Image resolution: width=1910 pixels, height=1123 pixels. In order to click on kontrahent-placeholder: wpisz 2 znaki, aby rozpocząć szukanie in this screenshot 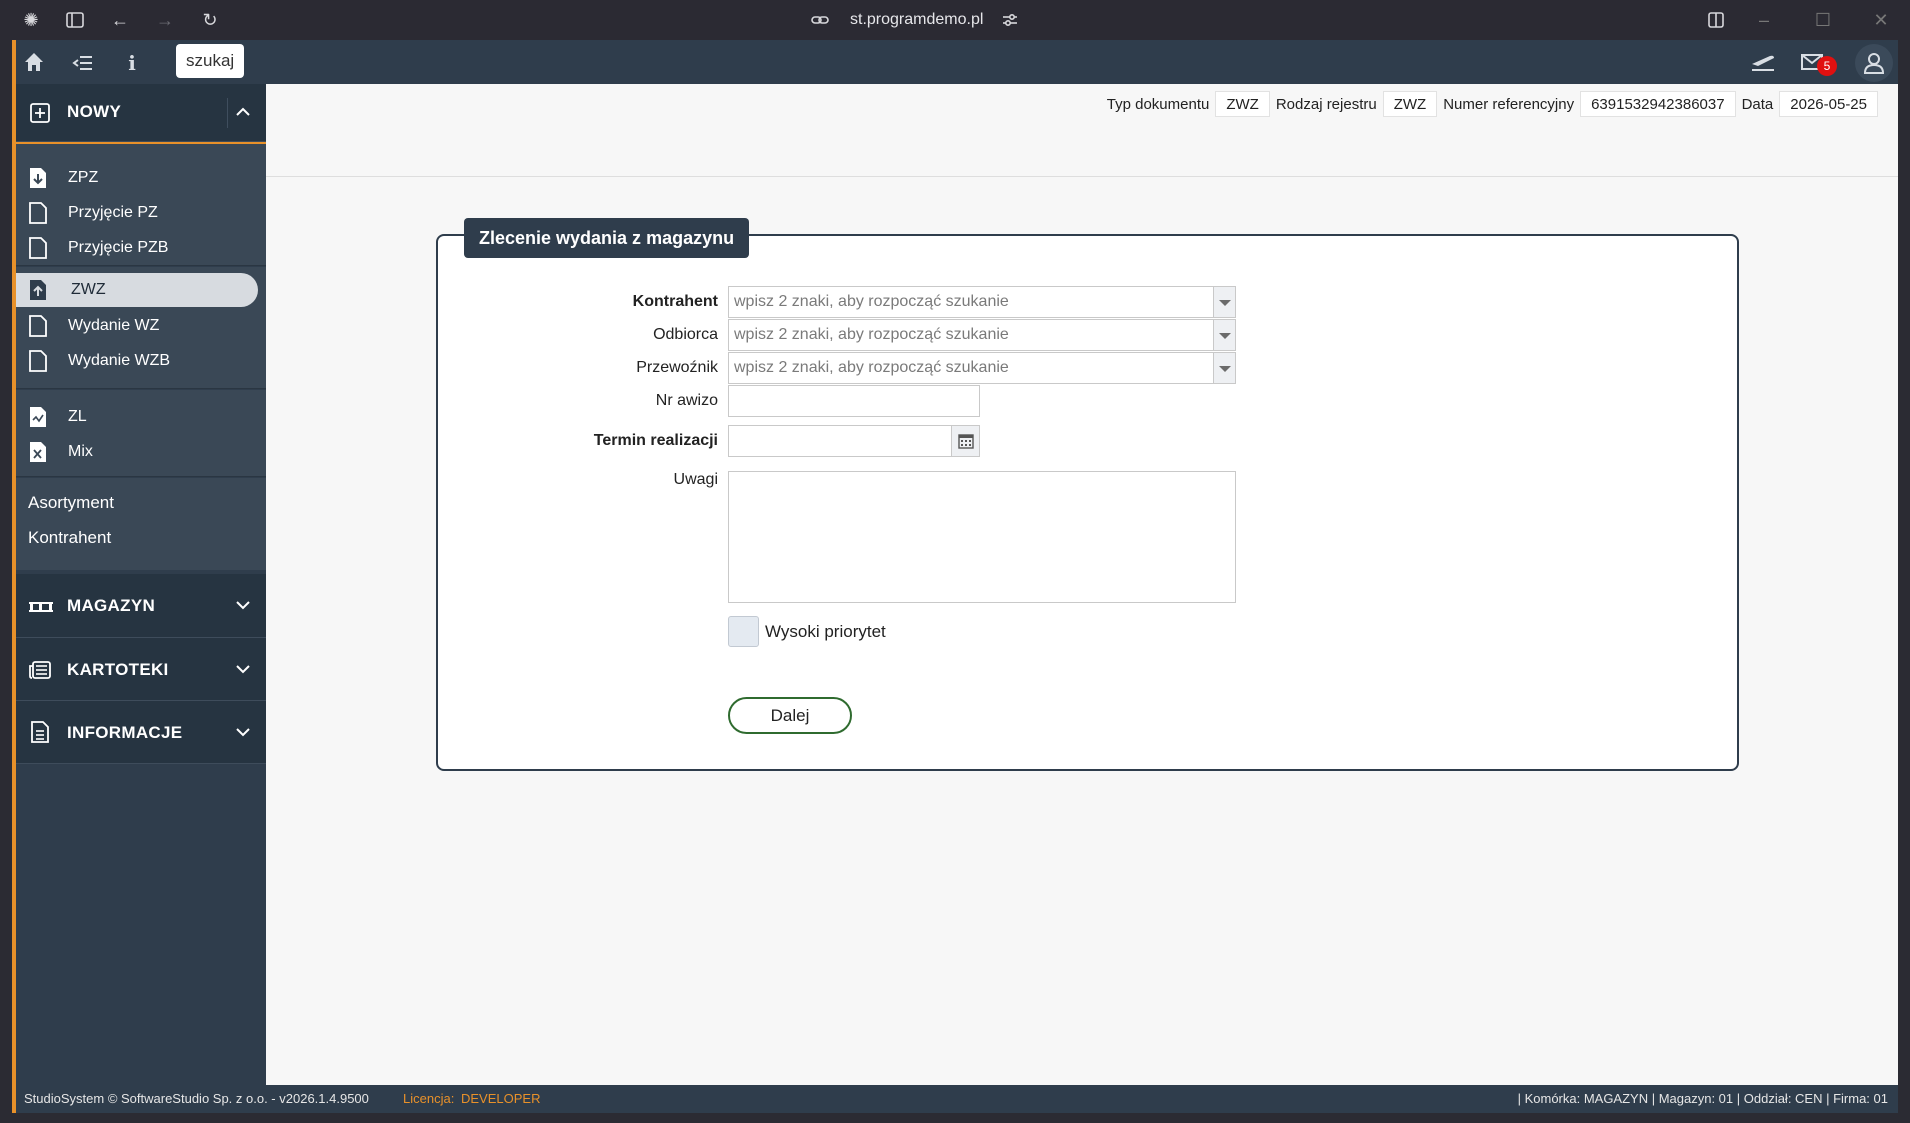, I will do `click(871, 301)`.